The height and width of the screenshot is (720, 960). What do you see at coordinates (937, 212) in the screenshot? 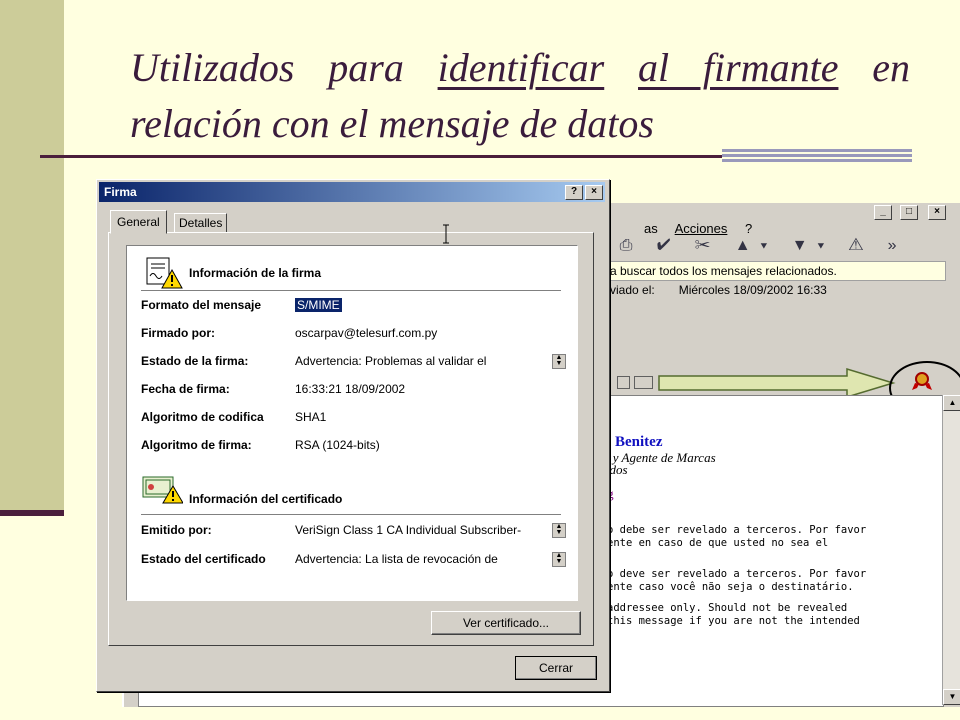
I see `window-close-button: ×` at bounding box center [937, 212].